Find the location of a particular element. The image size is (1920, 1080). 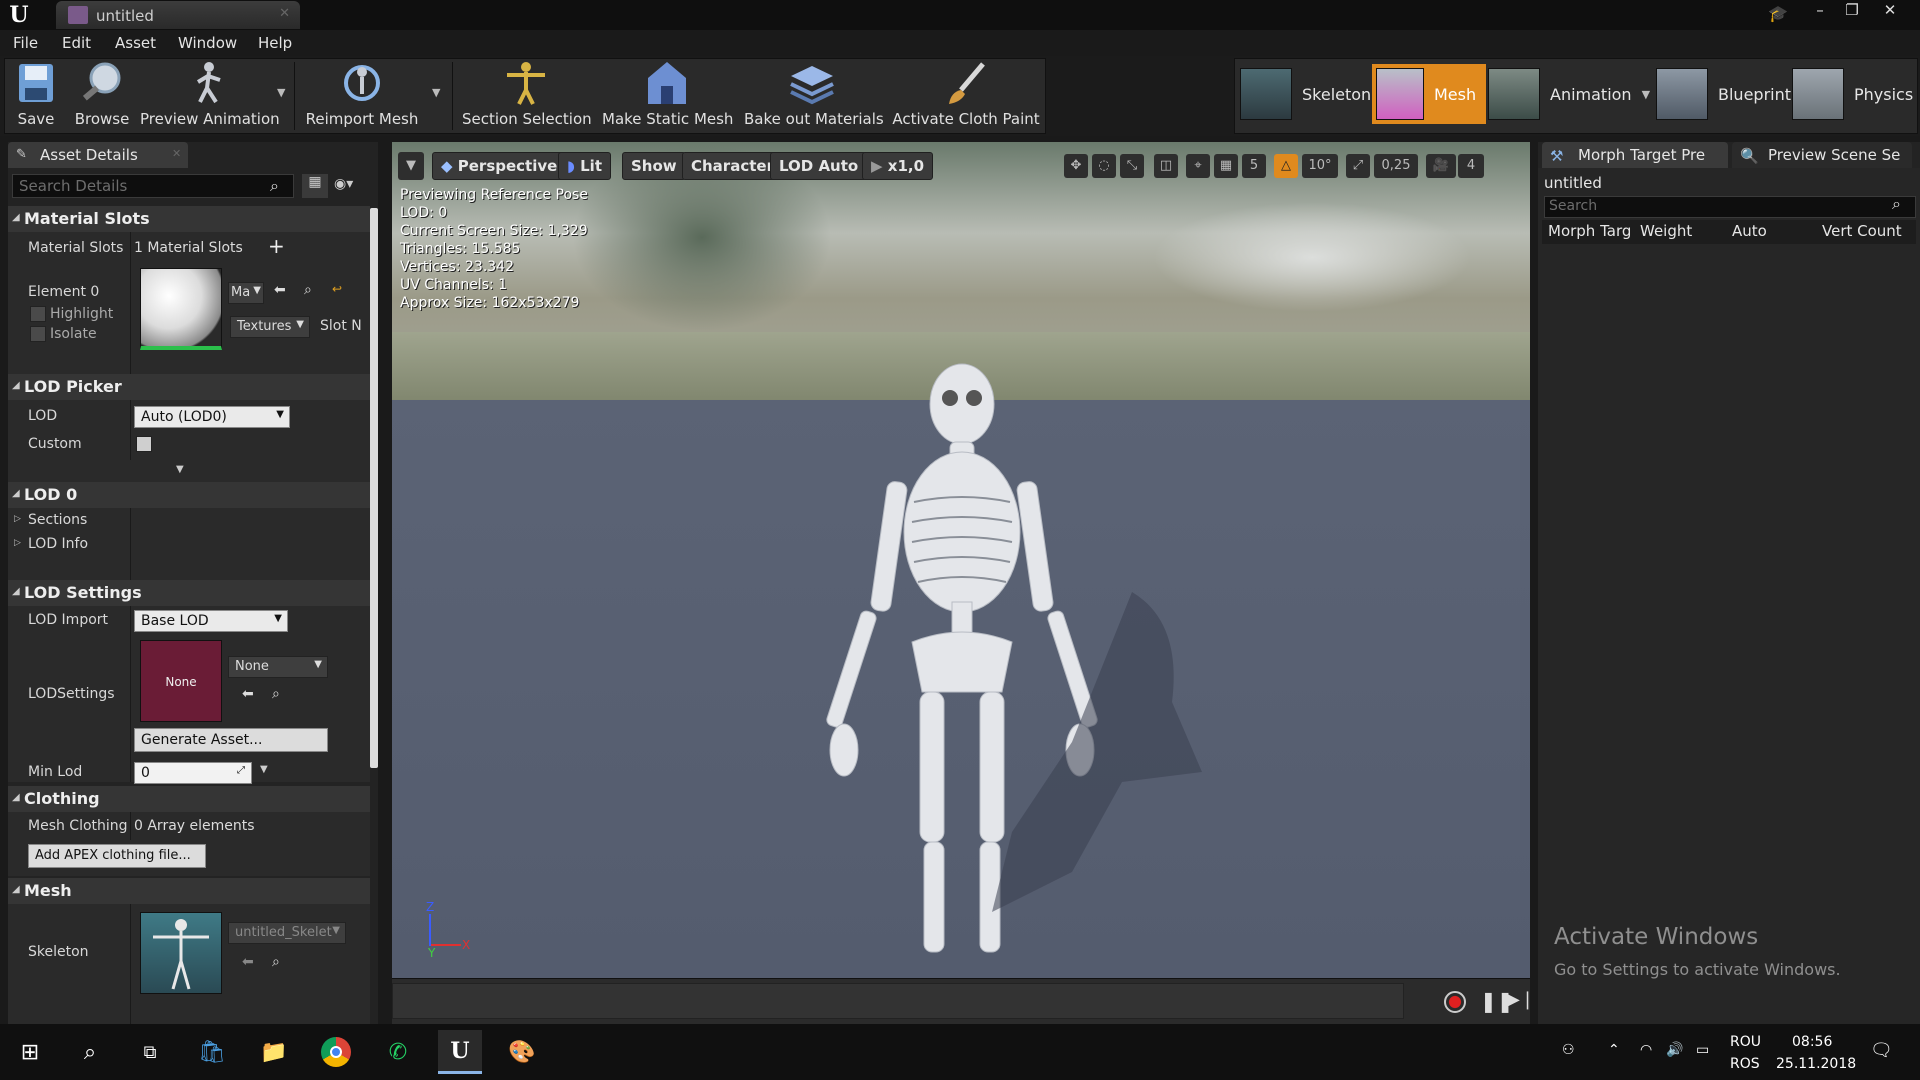

grid-snap-icon: ▦ is located at coordinates (1226, 166).